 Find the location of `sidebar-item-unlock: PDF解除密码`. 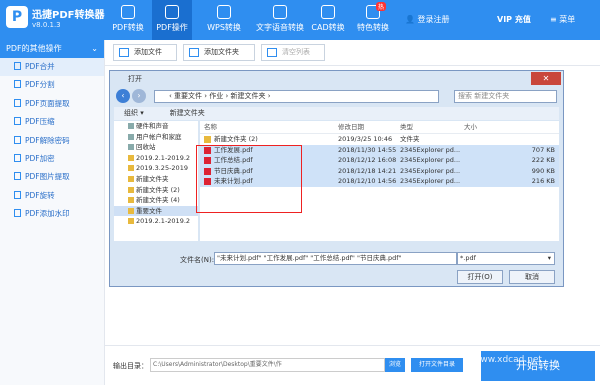

sidebar-item-unlock: PDF解除密码 is located at coordinates (52, 141).